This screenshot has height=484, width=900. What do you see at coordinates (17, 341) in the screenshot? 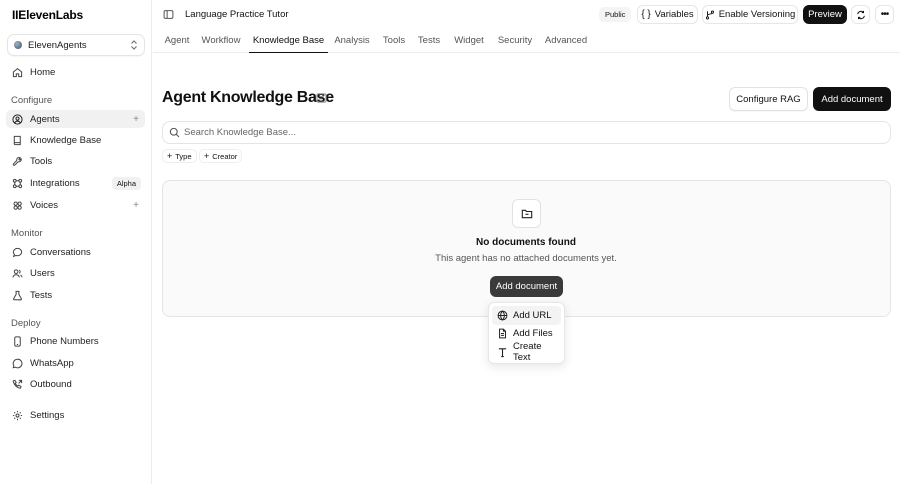
I see `phone-icon` at bounding box center [17, 341].